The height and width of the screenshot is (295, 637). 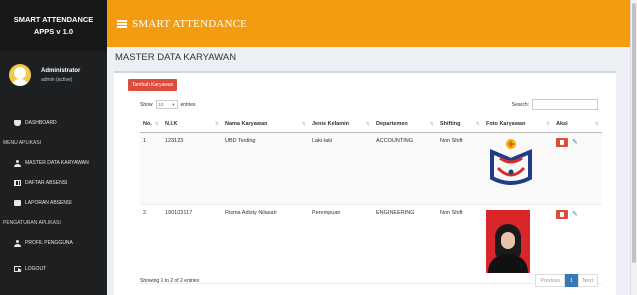 I want to click on sidebar-item-master-data-karyawan: MASTER DATA KARYAWAN, so click(x=53, y=163).